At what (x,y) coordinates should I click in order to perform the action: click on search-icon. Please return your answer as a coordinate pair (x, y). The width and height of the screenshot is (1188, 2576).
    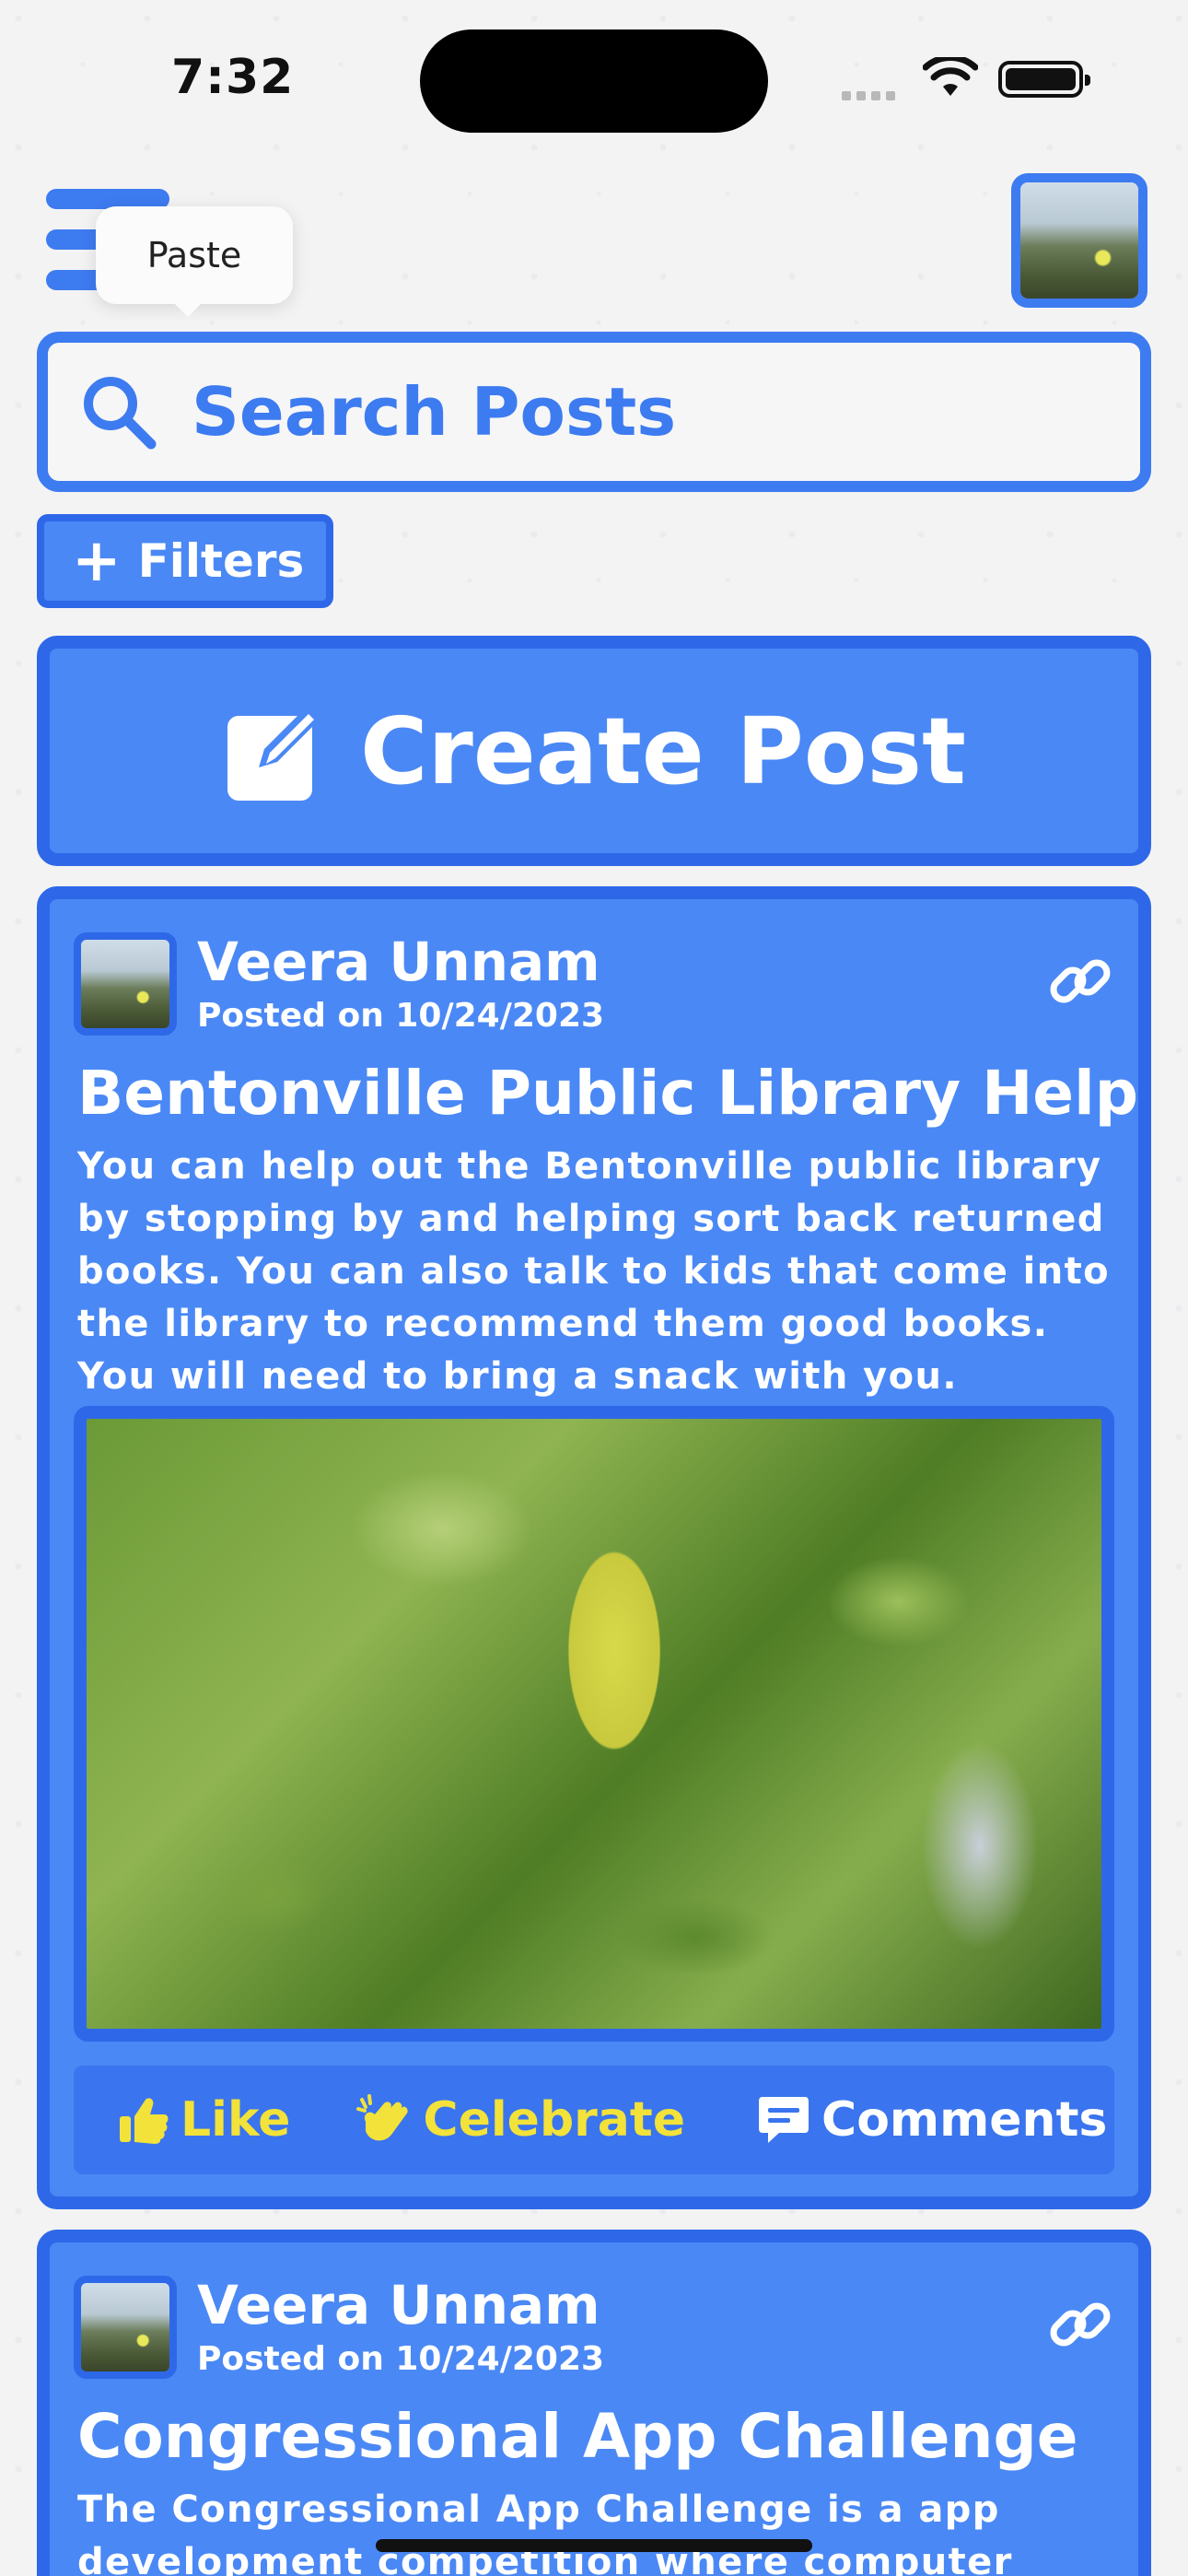
    Looking at the image, I should click on (120, 413).